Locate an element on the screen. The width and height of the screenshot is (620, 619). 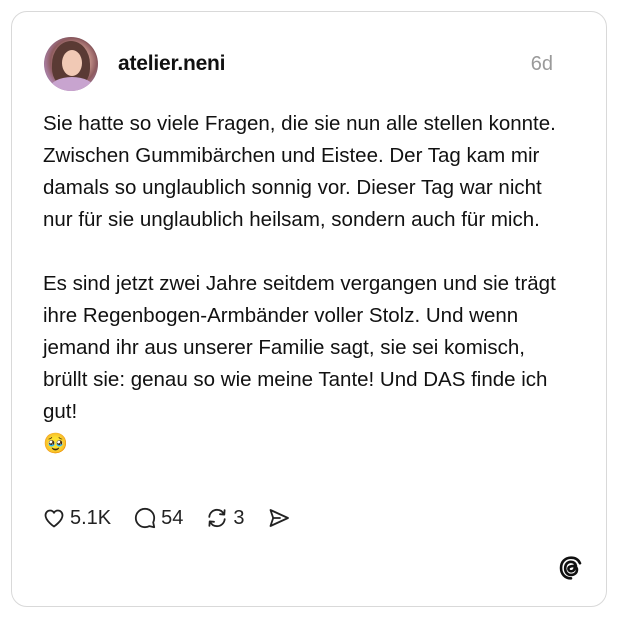
avatar-shirt is located at coordinates (72, 84).